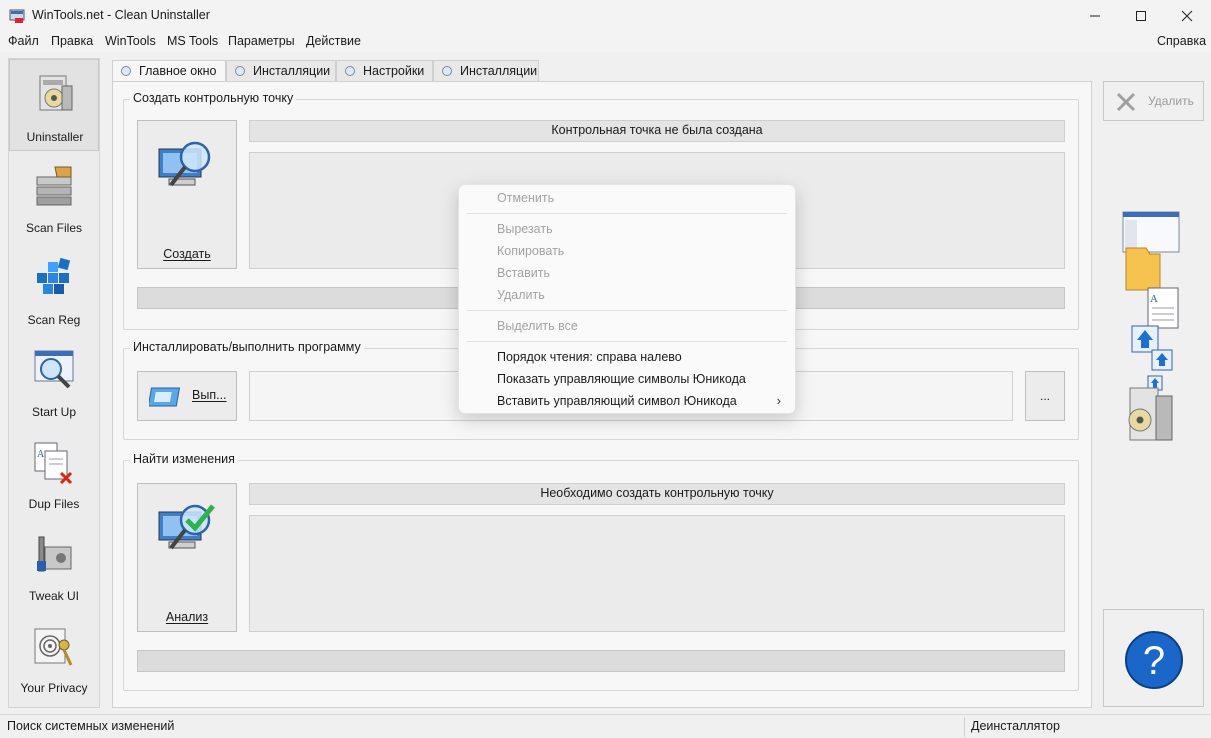 The width and height of the screenshot is (1211, 738). I want to click on sidebar-item-dup-files: A Dup Files, so click(54, 473).